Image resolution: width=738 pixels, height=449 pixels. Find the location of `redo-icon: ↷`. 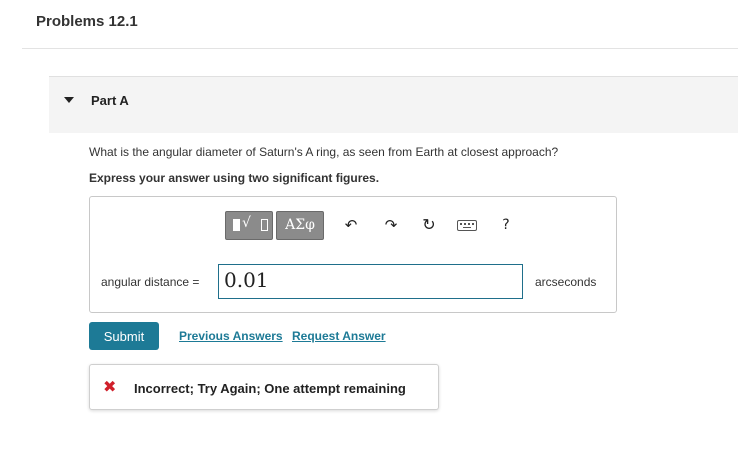

redo-icon: ↷ is located at coordinates (391, 225).